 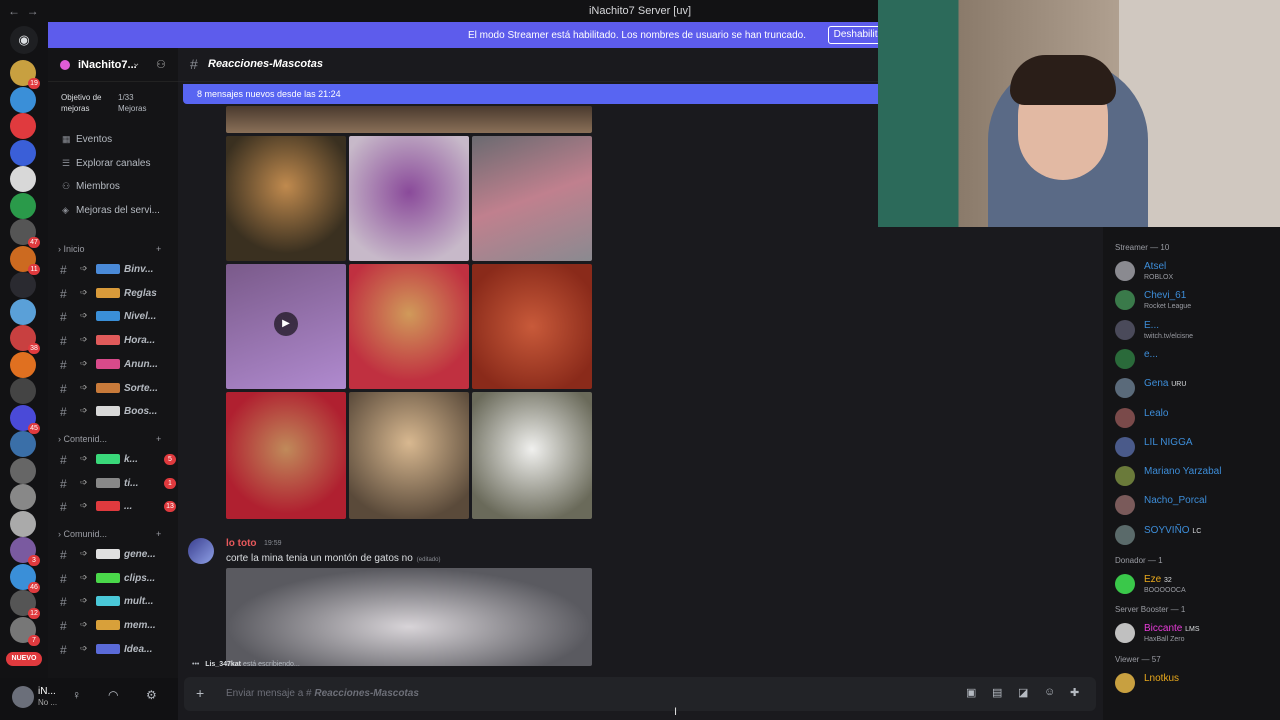 What do you see at coordinates (119, 294) in the screenshot?
I see `channel-item: # ➩ Reglas` at bounding box center [119, 294].